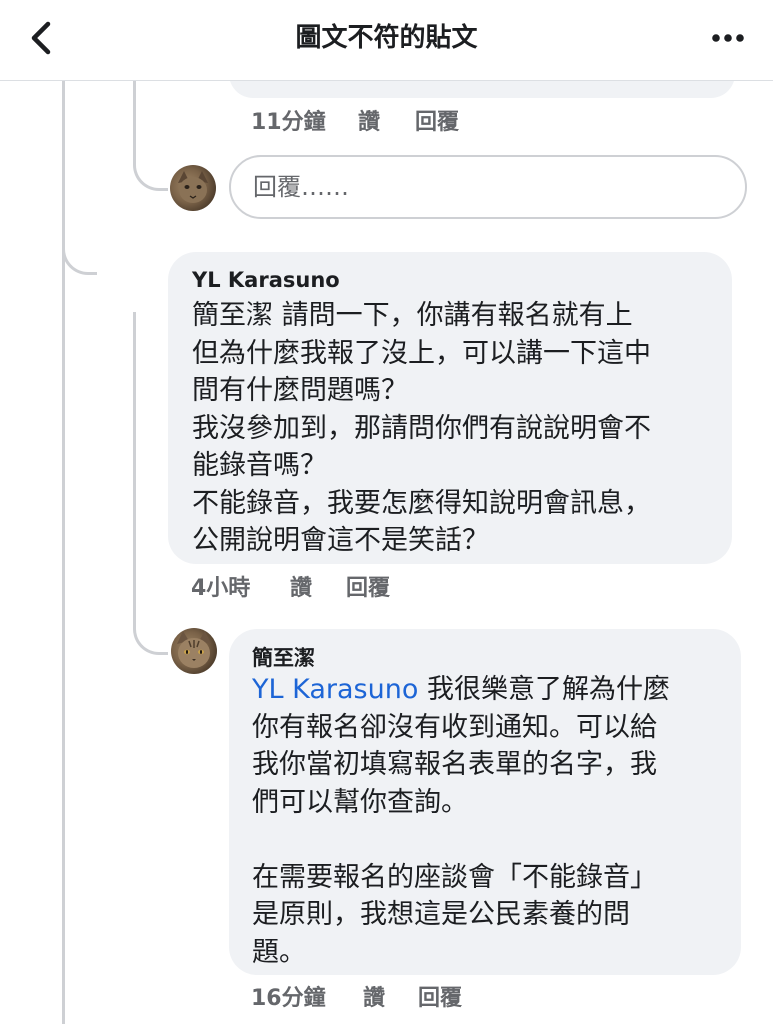 The height and width of the screenshot is (1024, 773). Describe the element at coordinates (288, 998) in the screenshot. I see `timestamp: 16分鐘` at that location.